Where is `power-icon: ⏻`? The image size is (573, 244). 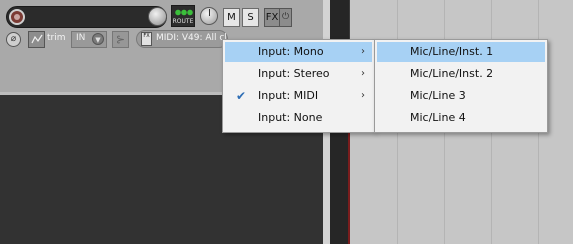 power-icon: ⏻ is located at coordinates (285, 17).